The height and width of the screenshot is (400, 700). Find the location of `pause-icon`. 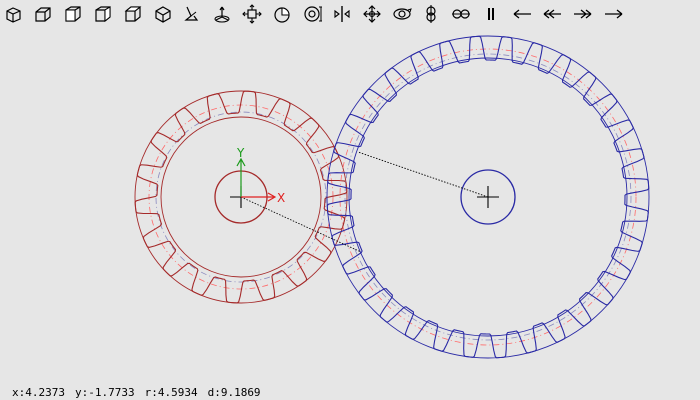

pause-icon is located at coordinates (491, 14).